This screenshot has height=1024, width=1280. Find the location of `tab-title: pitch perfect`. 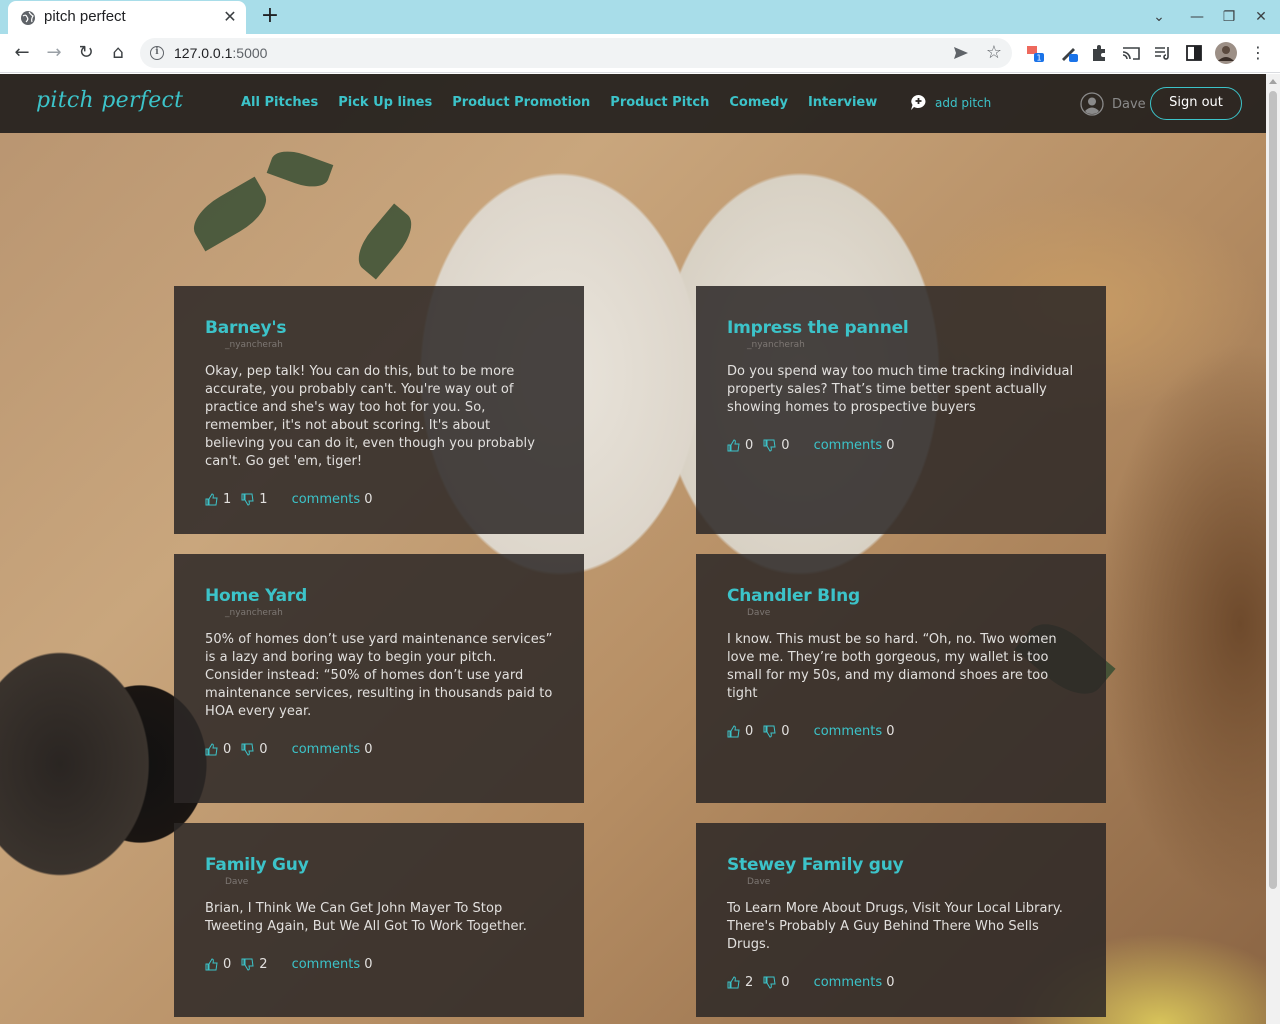

tab-title: pitch perfect is located at coordinates (85, 16).